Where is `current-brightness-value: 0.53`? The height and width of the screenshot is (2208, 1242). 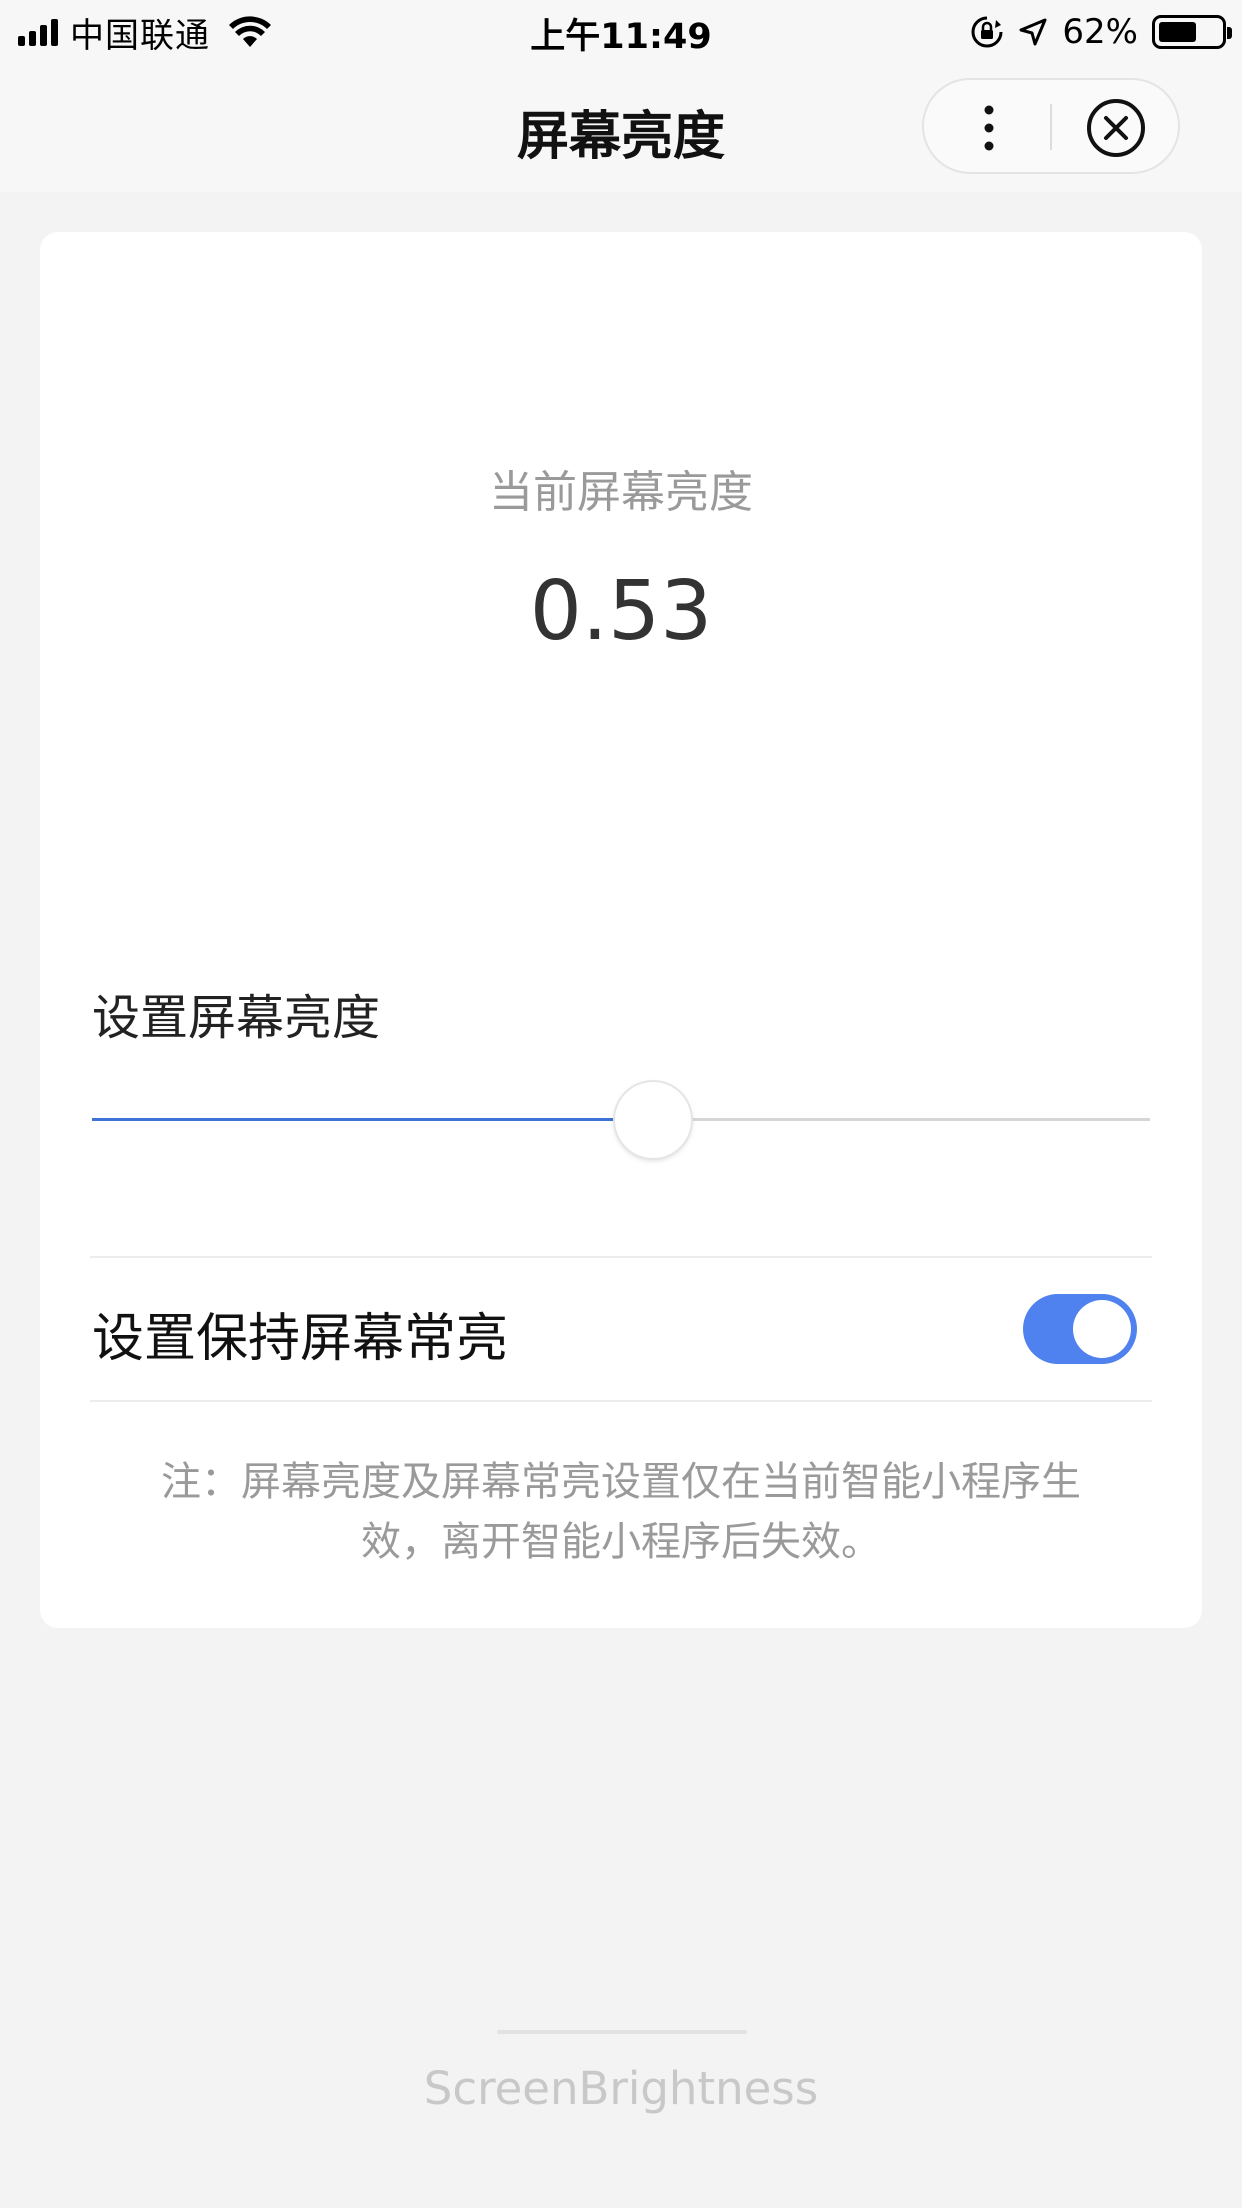 current-brightness-value: 0.53 is located at coordinates (621, 611).